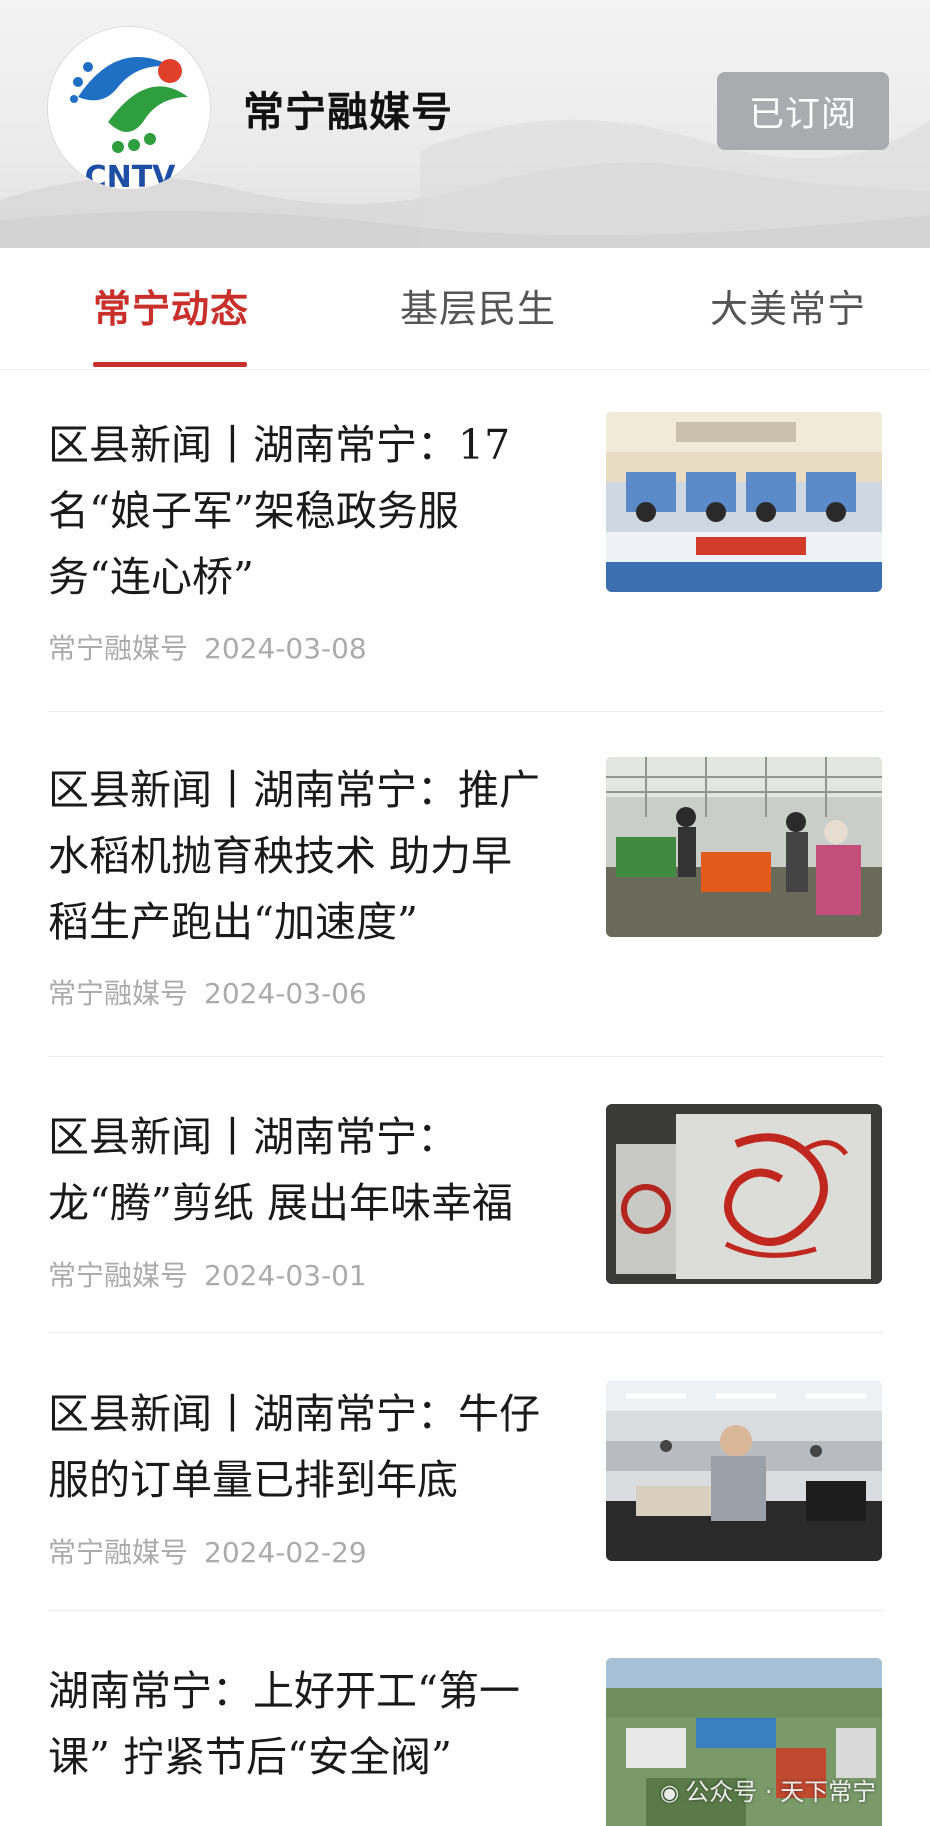 The height and width of the screenshot is (1826, 930). I want to click on channel-header: CNTV 常宁融媒号 已订阅, so click(465, 124).